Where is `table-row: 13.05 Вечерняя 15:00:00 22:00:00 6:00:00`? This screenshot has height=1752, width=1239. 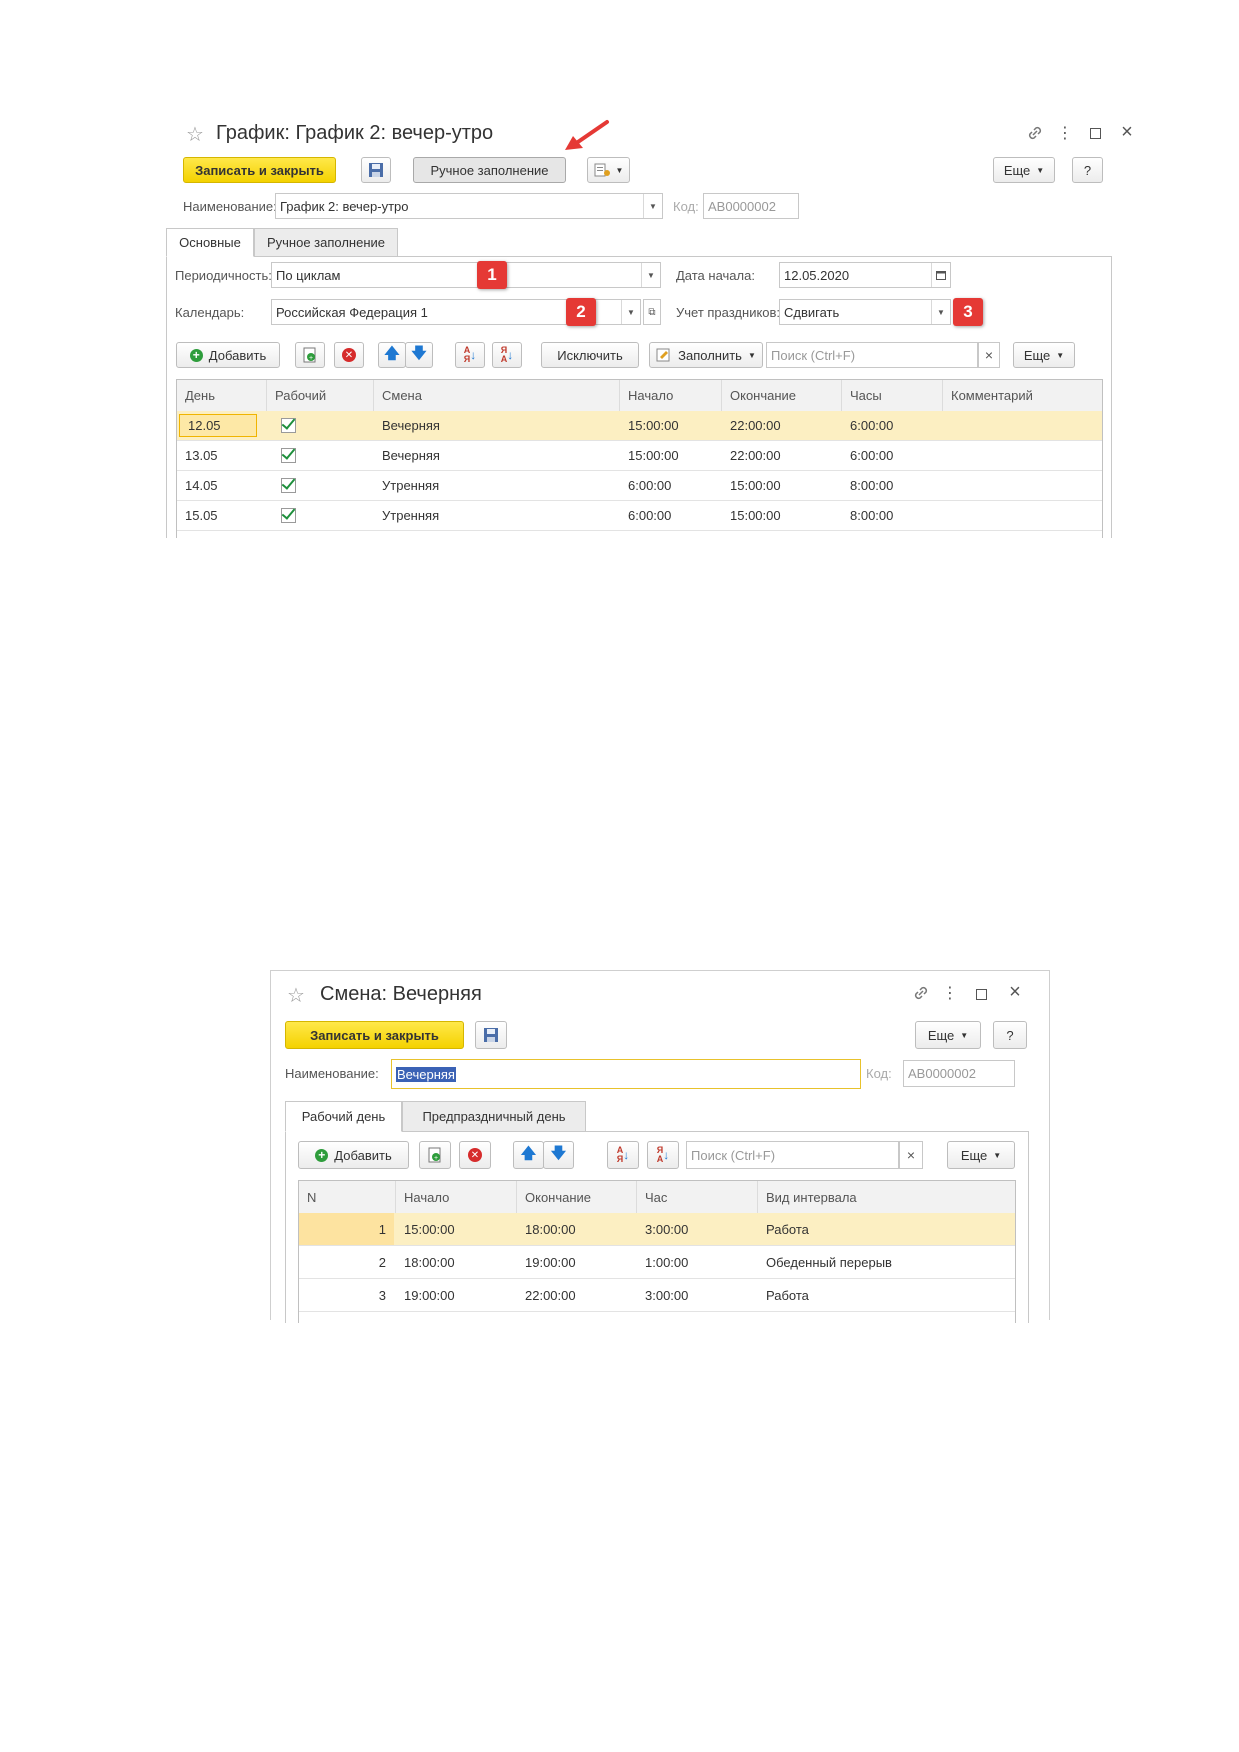 table-row: 13.05 Вечерняя 15:00:00 22:00:00 6:00:00 is located at coordinates (639, 456).